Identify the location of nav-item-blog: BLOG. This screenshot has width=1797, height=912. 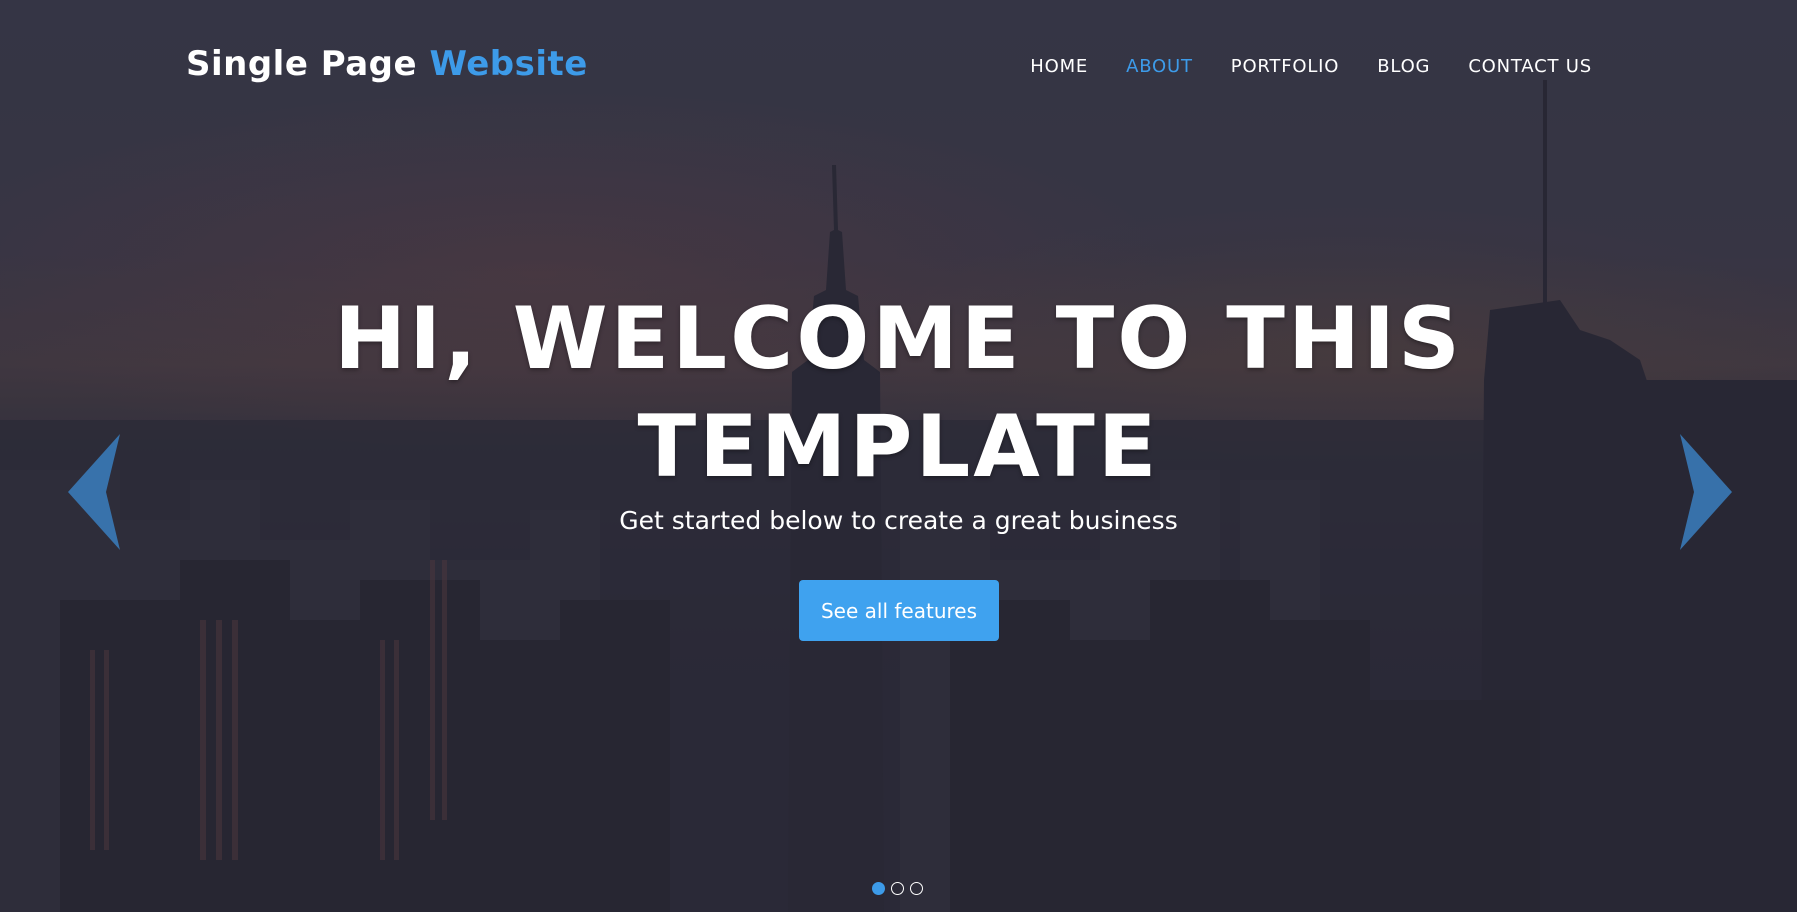
(1403, 66).